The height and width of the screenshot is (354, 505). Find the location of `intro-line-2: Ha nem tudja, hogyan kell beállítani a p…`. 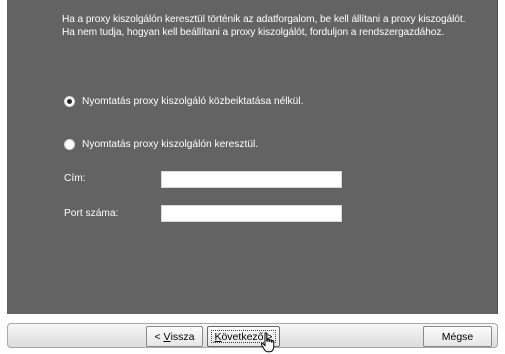

intro-line-2: Ha nem tudja, hogyan kell beállítani a p… is located at coordinates (253, 32).